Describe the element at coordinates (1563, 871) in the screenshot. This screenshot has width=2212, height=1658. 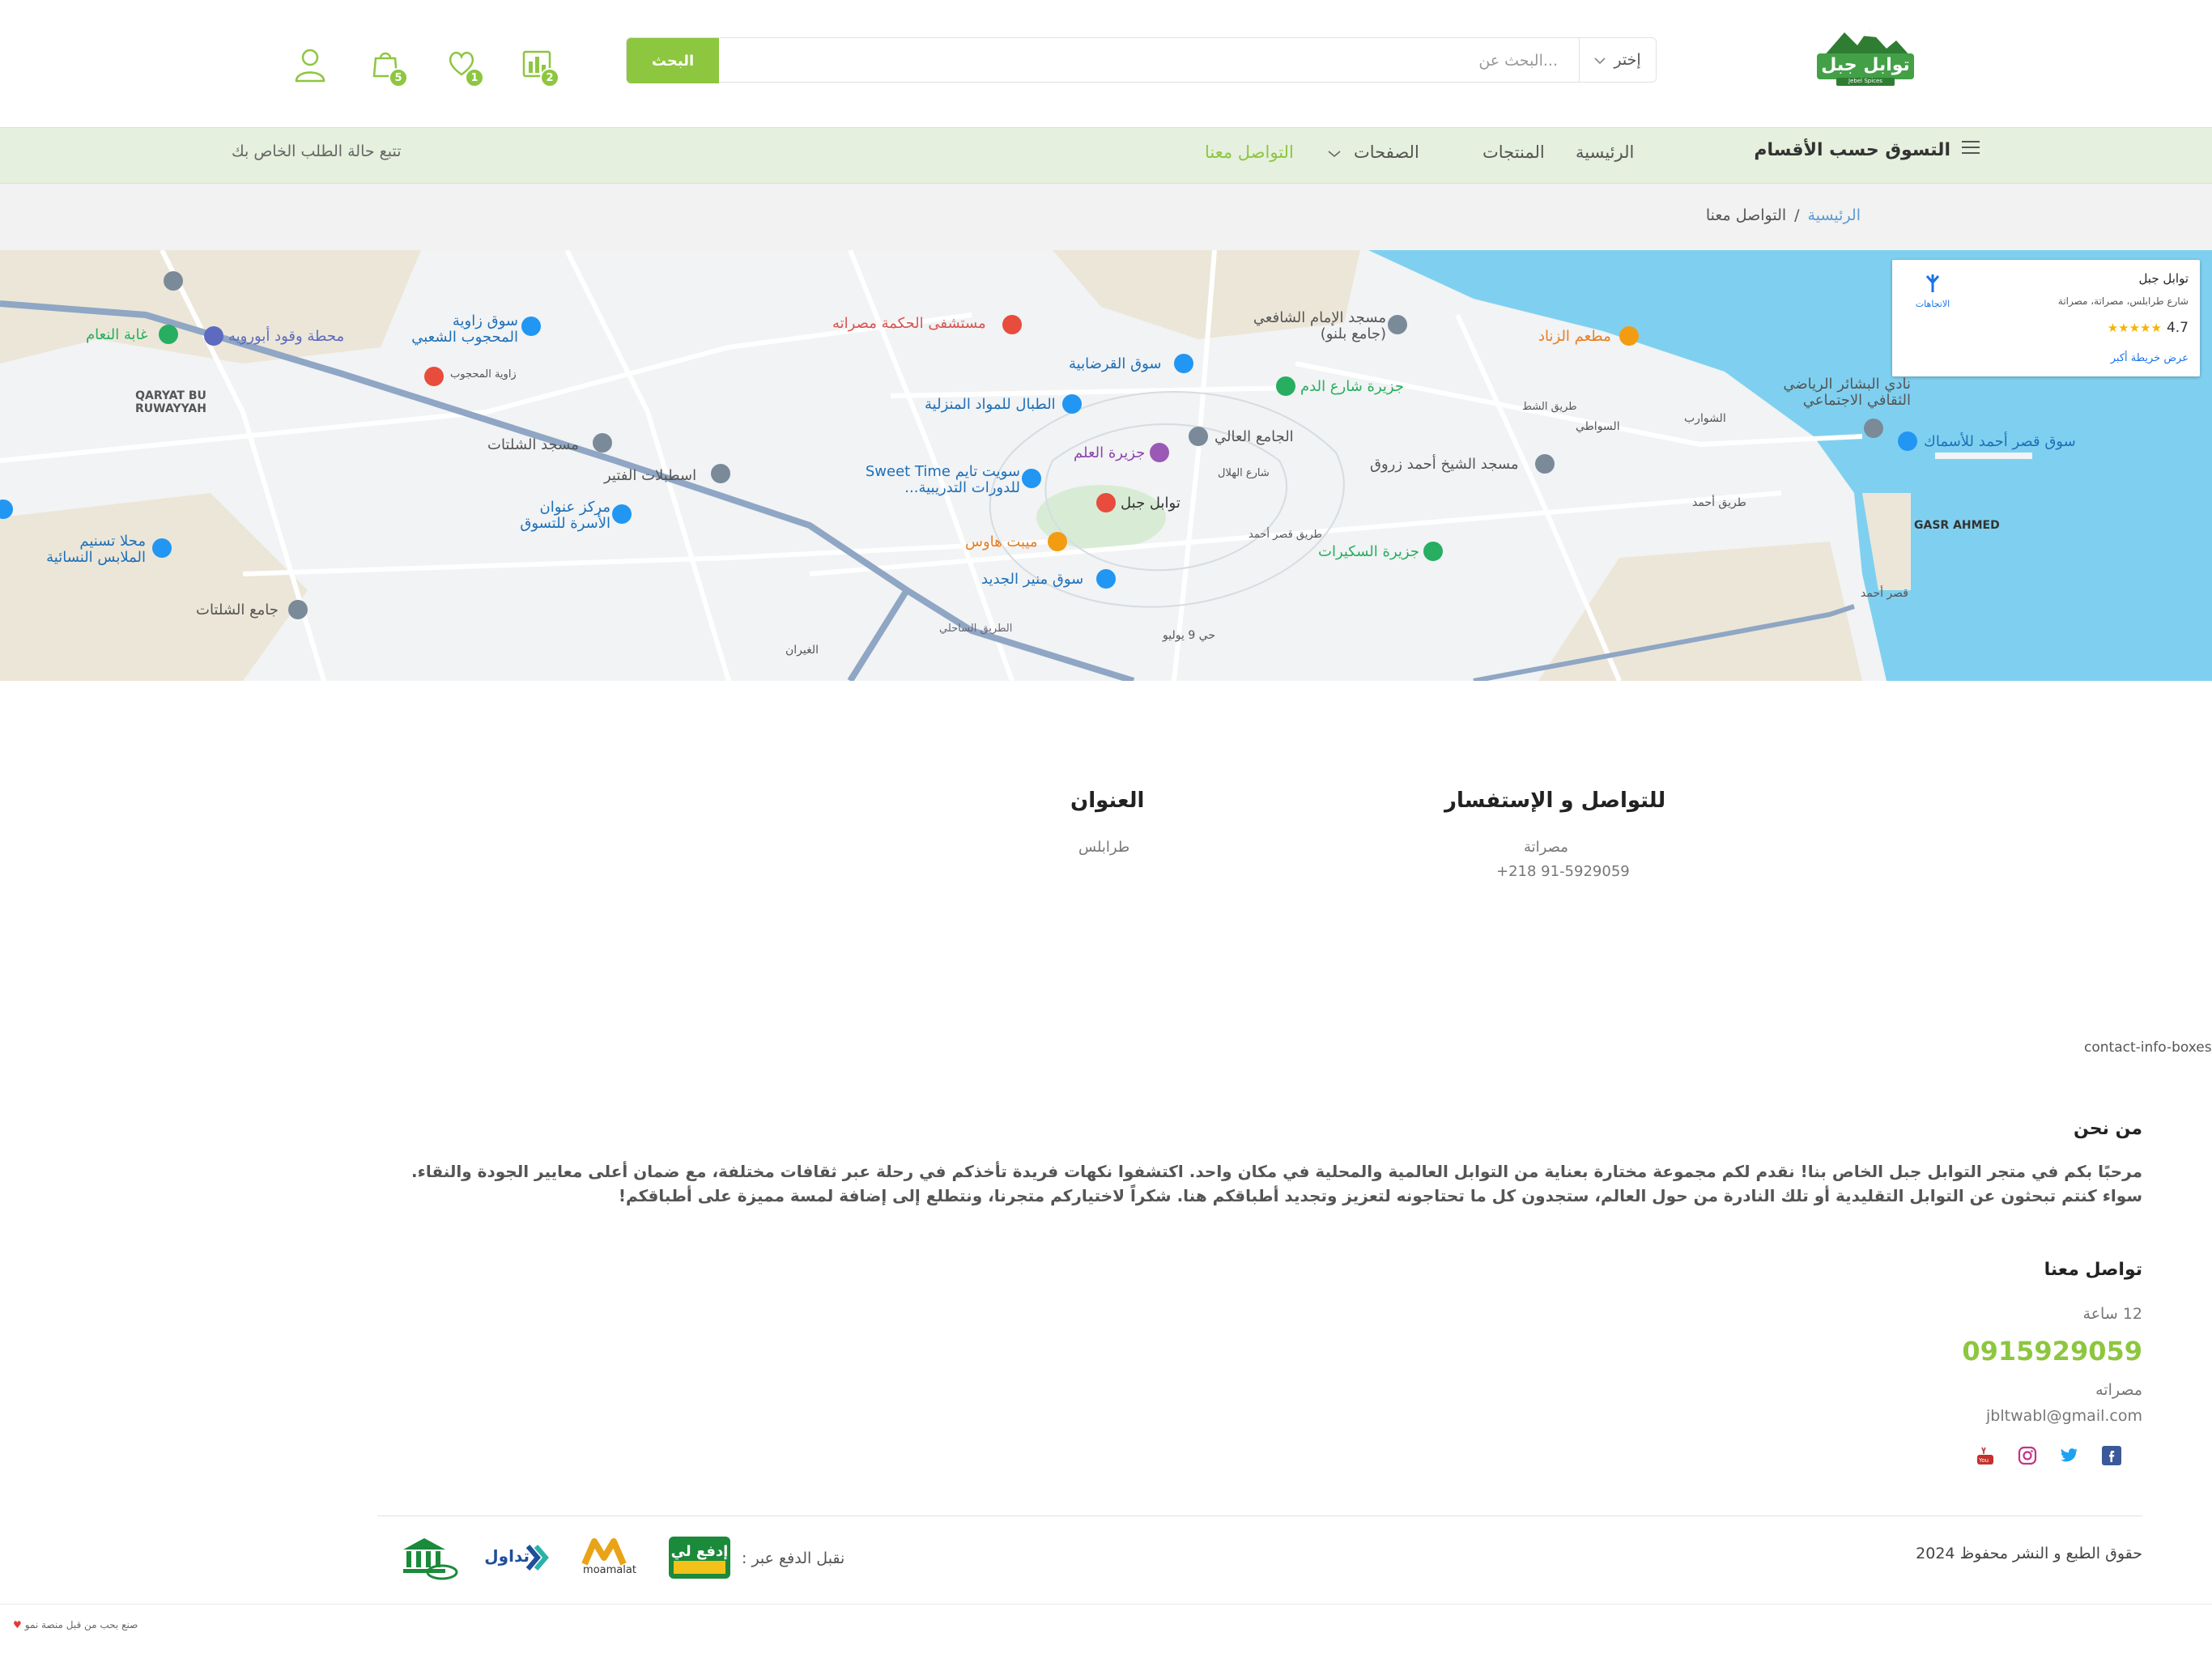
I see `inquiry-phone: +218 91-5929059` at that location.